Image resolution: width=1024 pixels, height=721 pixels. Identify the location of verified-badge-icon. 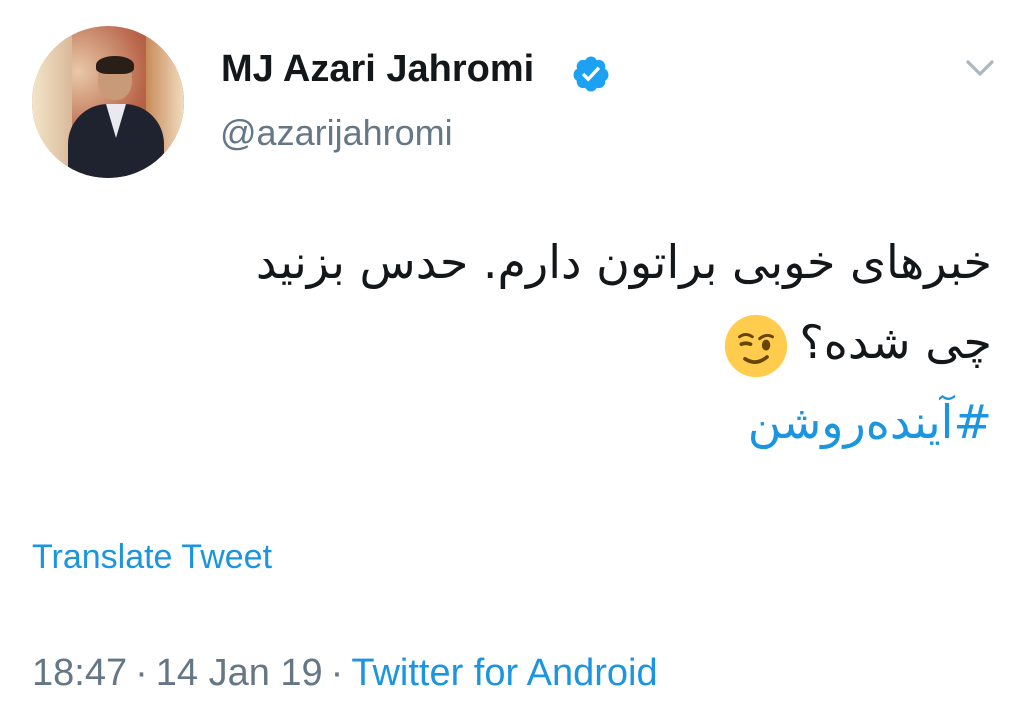
(591, 74).